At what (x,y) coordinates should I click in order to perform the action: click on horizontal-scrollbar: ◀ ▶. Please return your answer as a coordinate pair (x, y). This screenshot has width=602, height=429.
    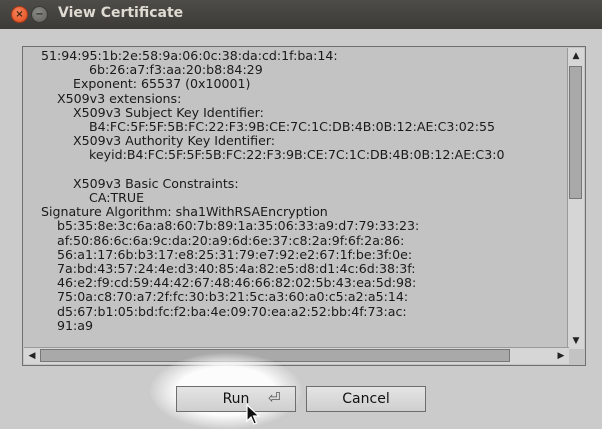
    Looking at the image, I should click on (296, 355).